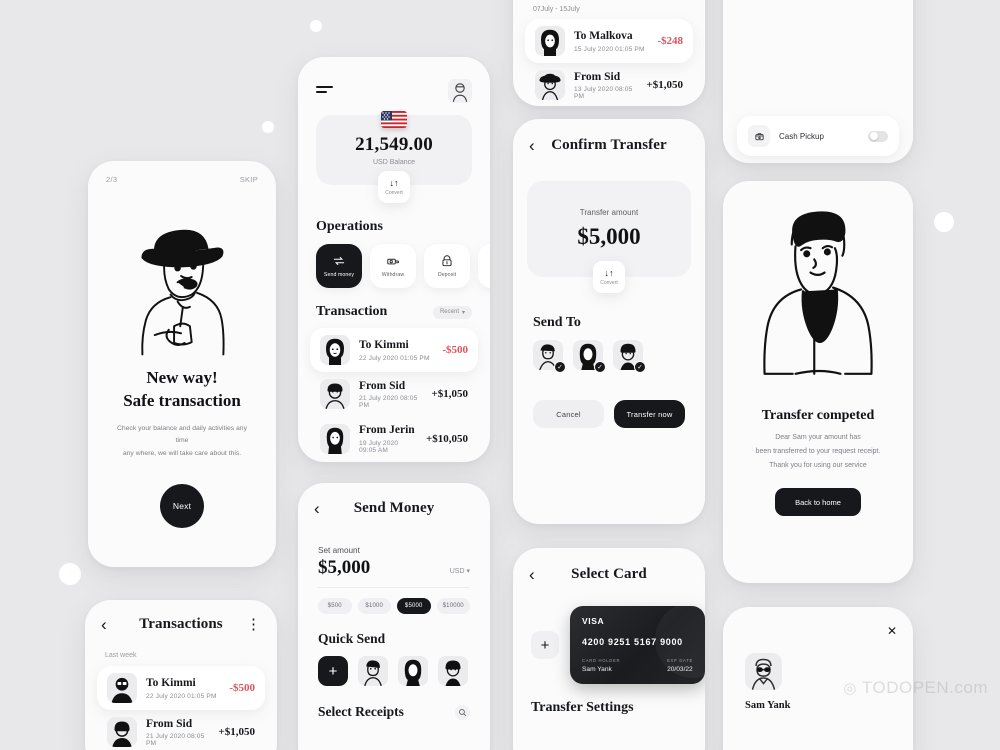  I want to click on transfer-now-button: Transfer now, so click(649, 414).